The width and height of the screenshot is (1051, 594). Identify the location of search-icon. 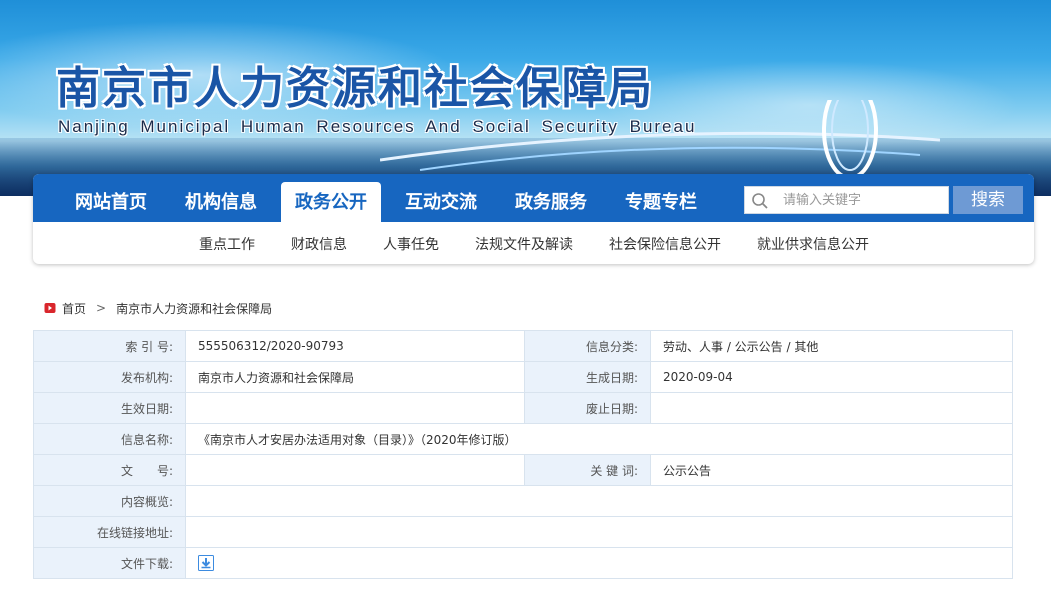
(760, 201).